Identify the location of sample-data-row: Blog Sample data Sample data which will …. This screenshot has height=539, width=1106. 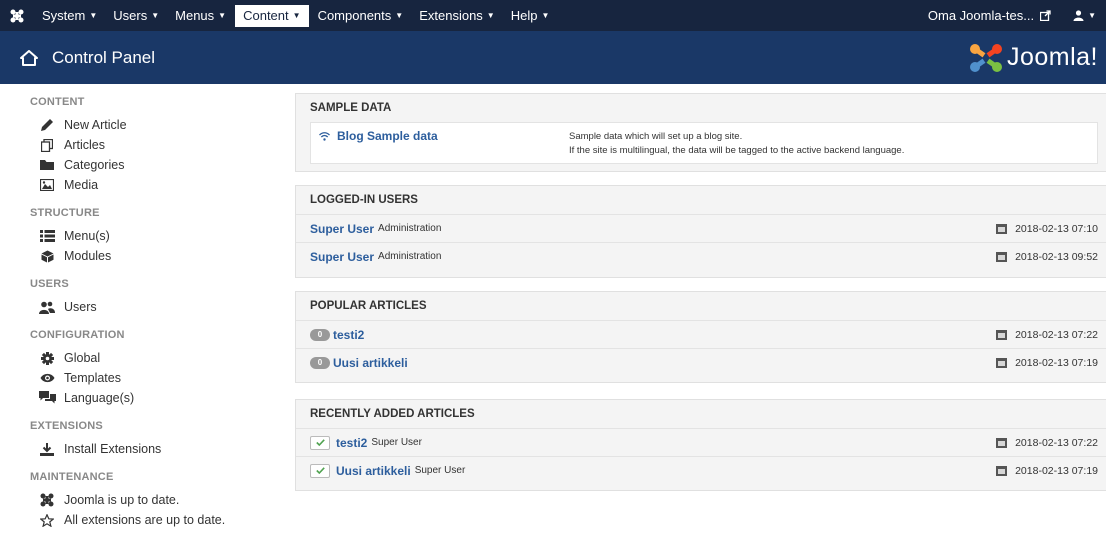
(704, 143).